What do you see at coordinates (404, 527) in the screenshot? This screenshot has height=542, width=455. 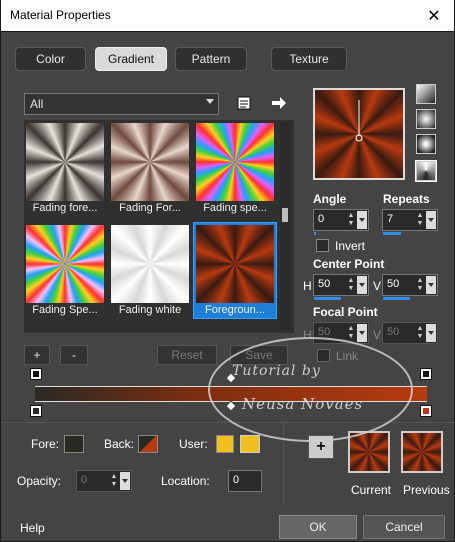 I see `cancel-button: Cancel` at bounding box center [404, 527].